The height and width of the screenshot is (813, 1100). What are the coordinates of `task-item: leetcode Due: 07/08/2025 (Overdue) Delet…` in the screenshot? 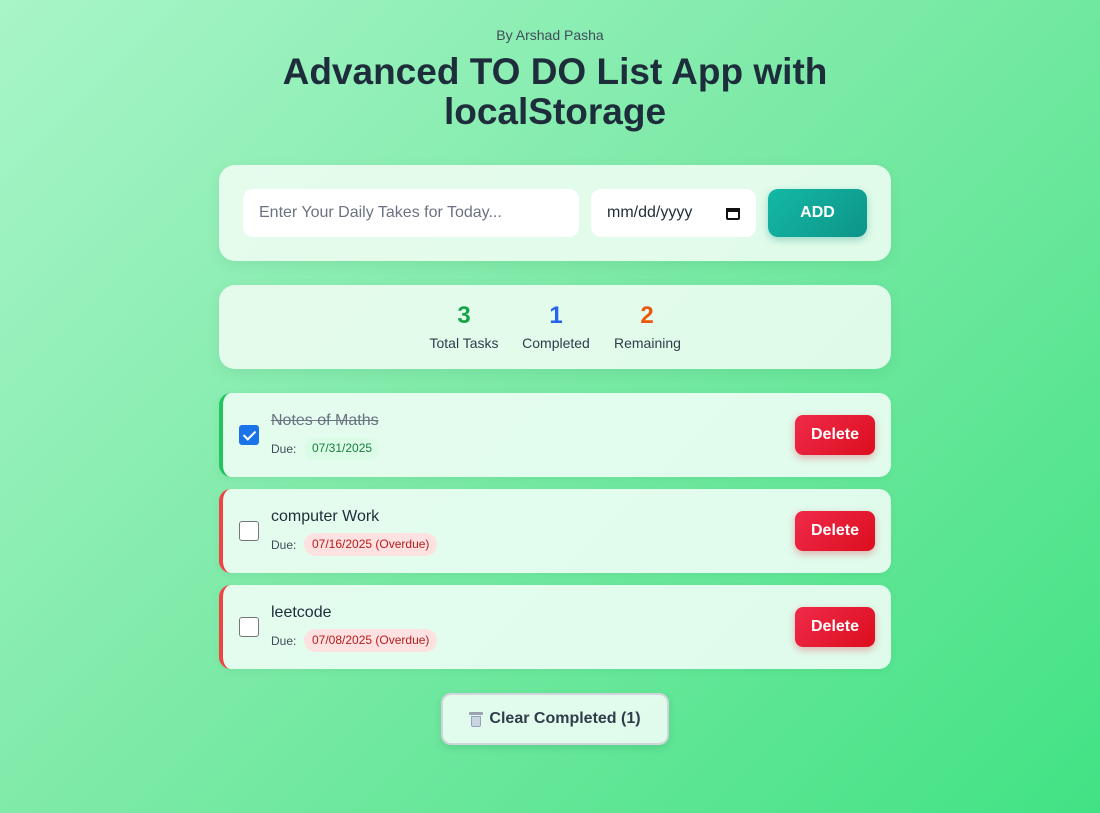 It's located at (555, 627).